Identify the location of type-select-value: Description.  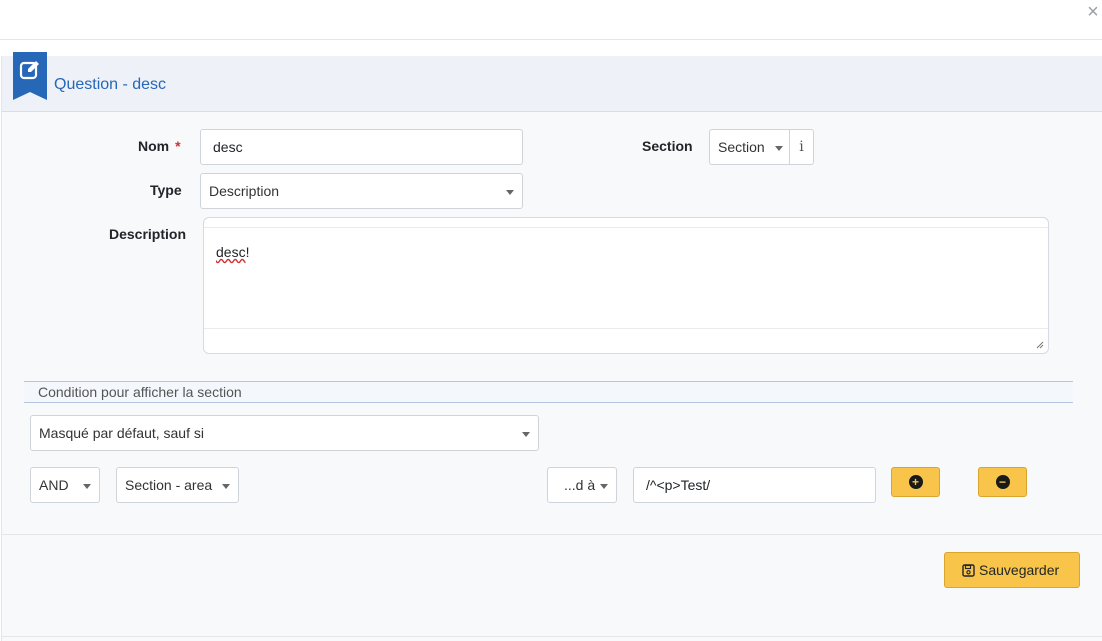
(244, 191).